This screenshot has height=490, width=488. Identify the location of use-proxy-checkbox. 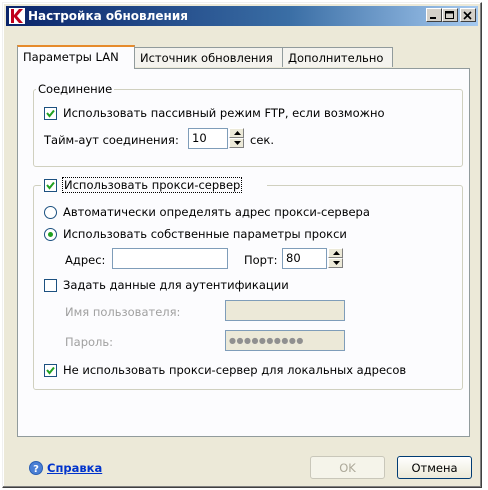
(50, 185).